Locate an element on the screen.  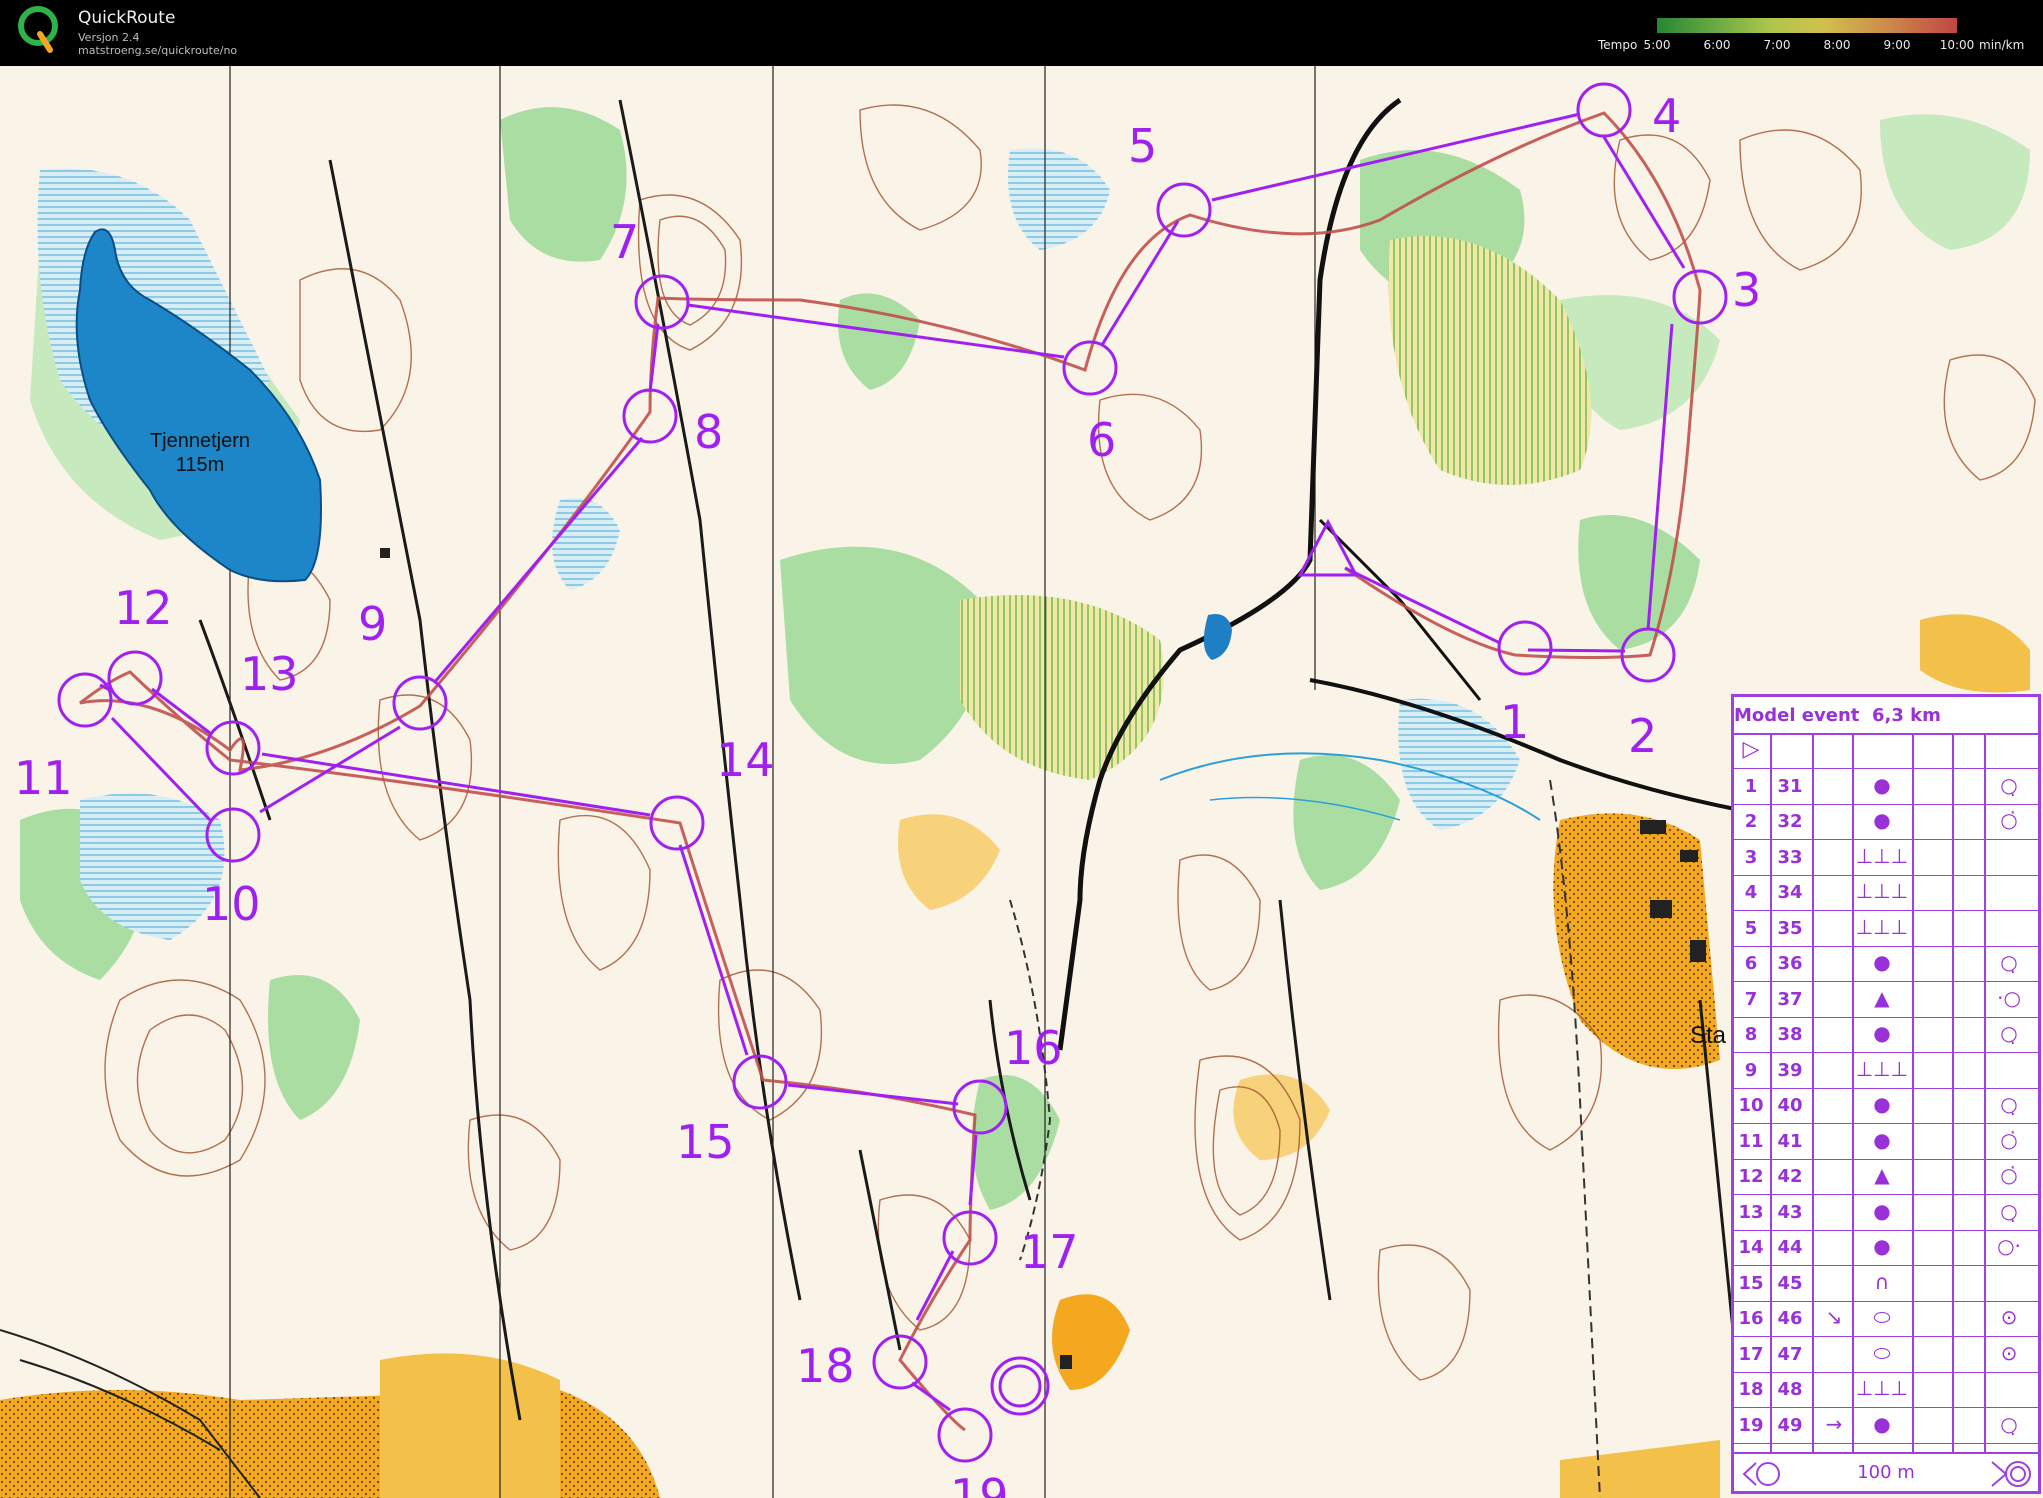
control-sequence: 2 is located at coordinates (1751, 821).